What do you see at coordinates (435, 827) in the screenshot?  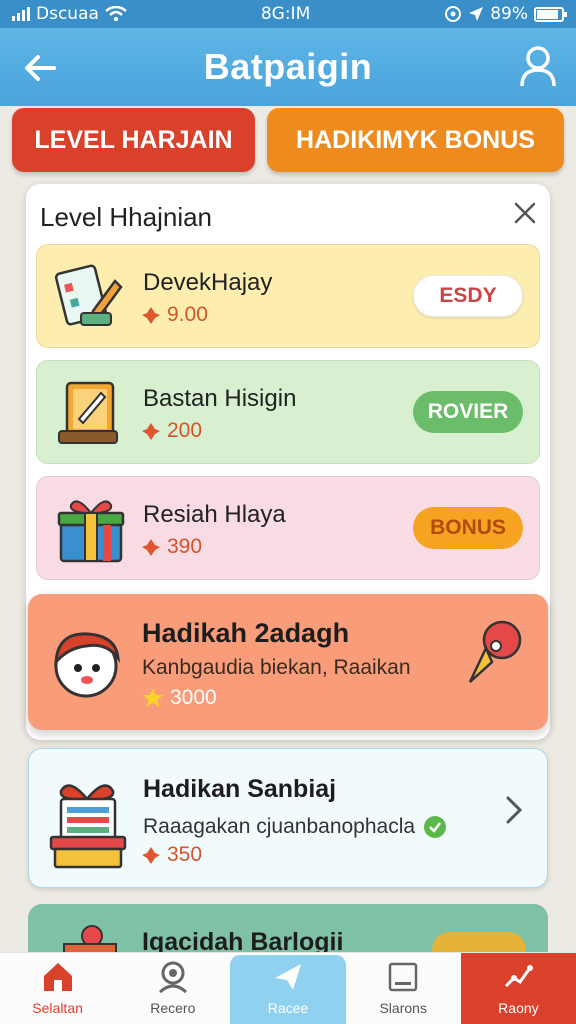 I see `check-icon` at bounding box center [435, 827].